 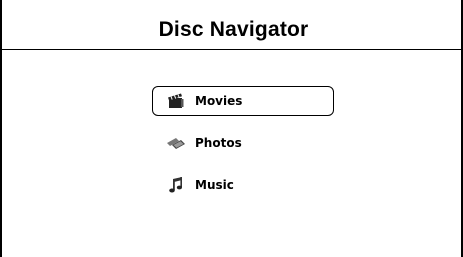 I want to click on menu-item-label: Movies, so click(x=219, y=101).